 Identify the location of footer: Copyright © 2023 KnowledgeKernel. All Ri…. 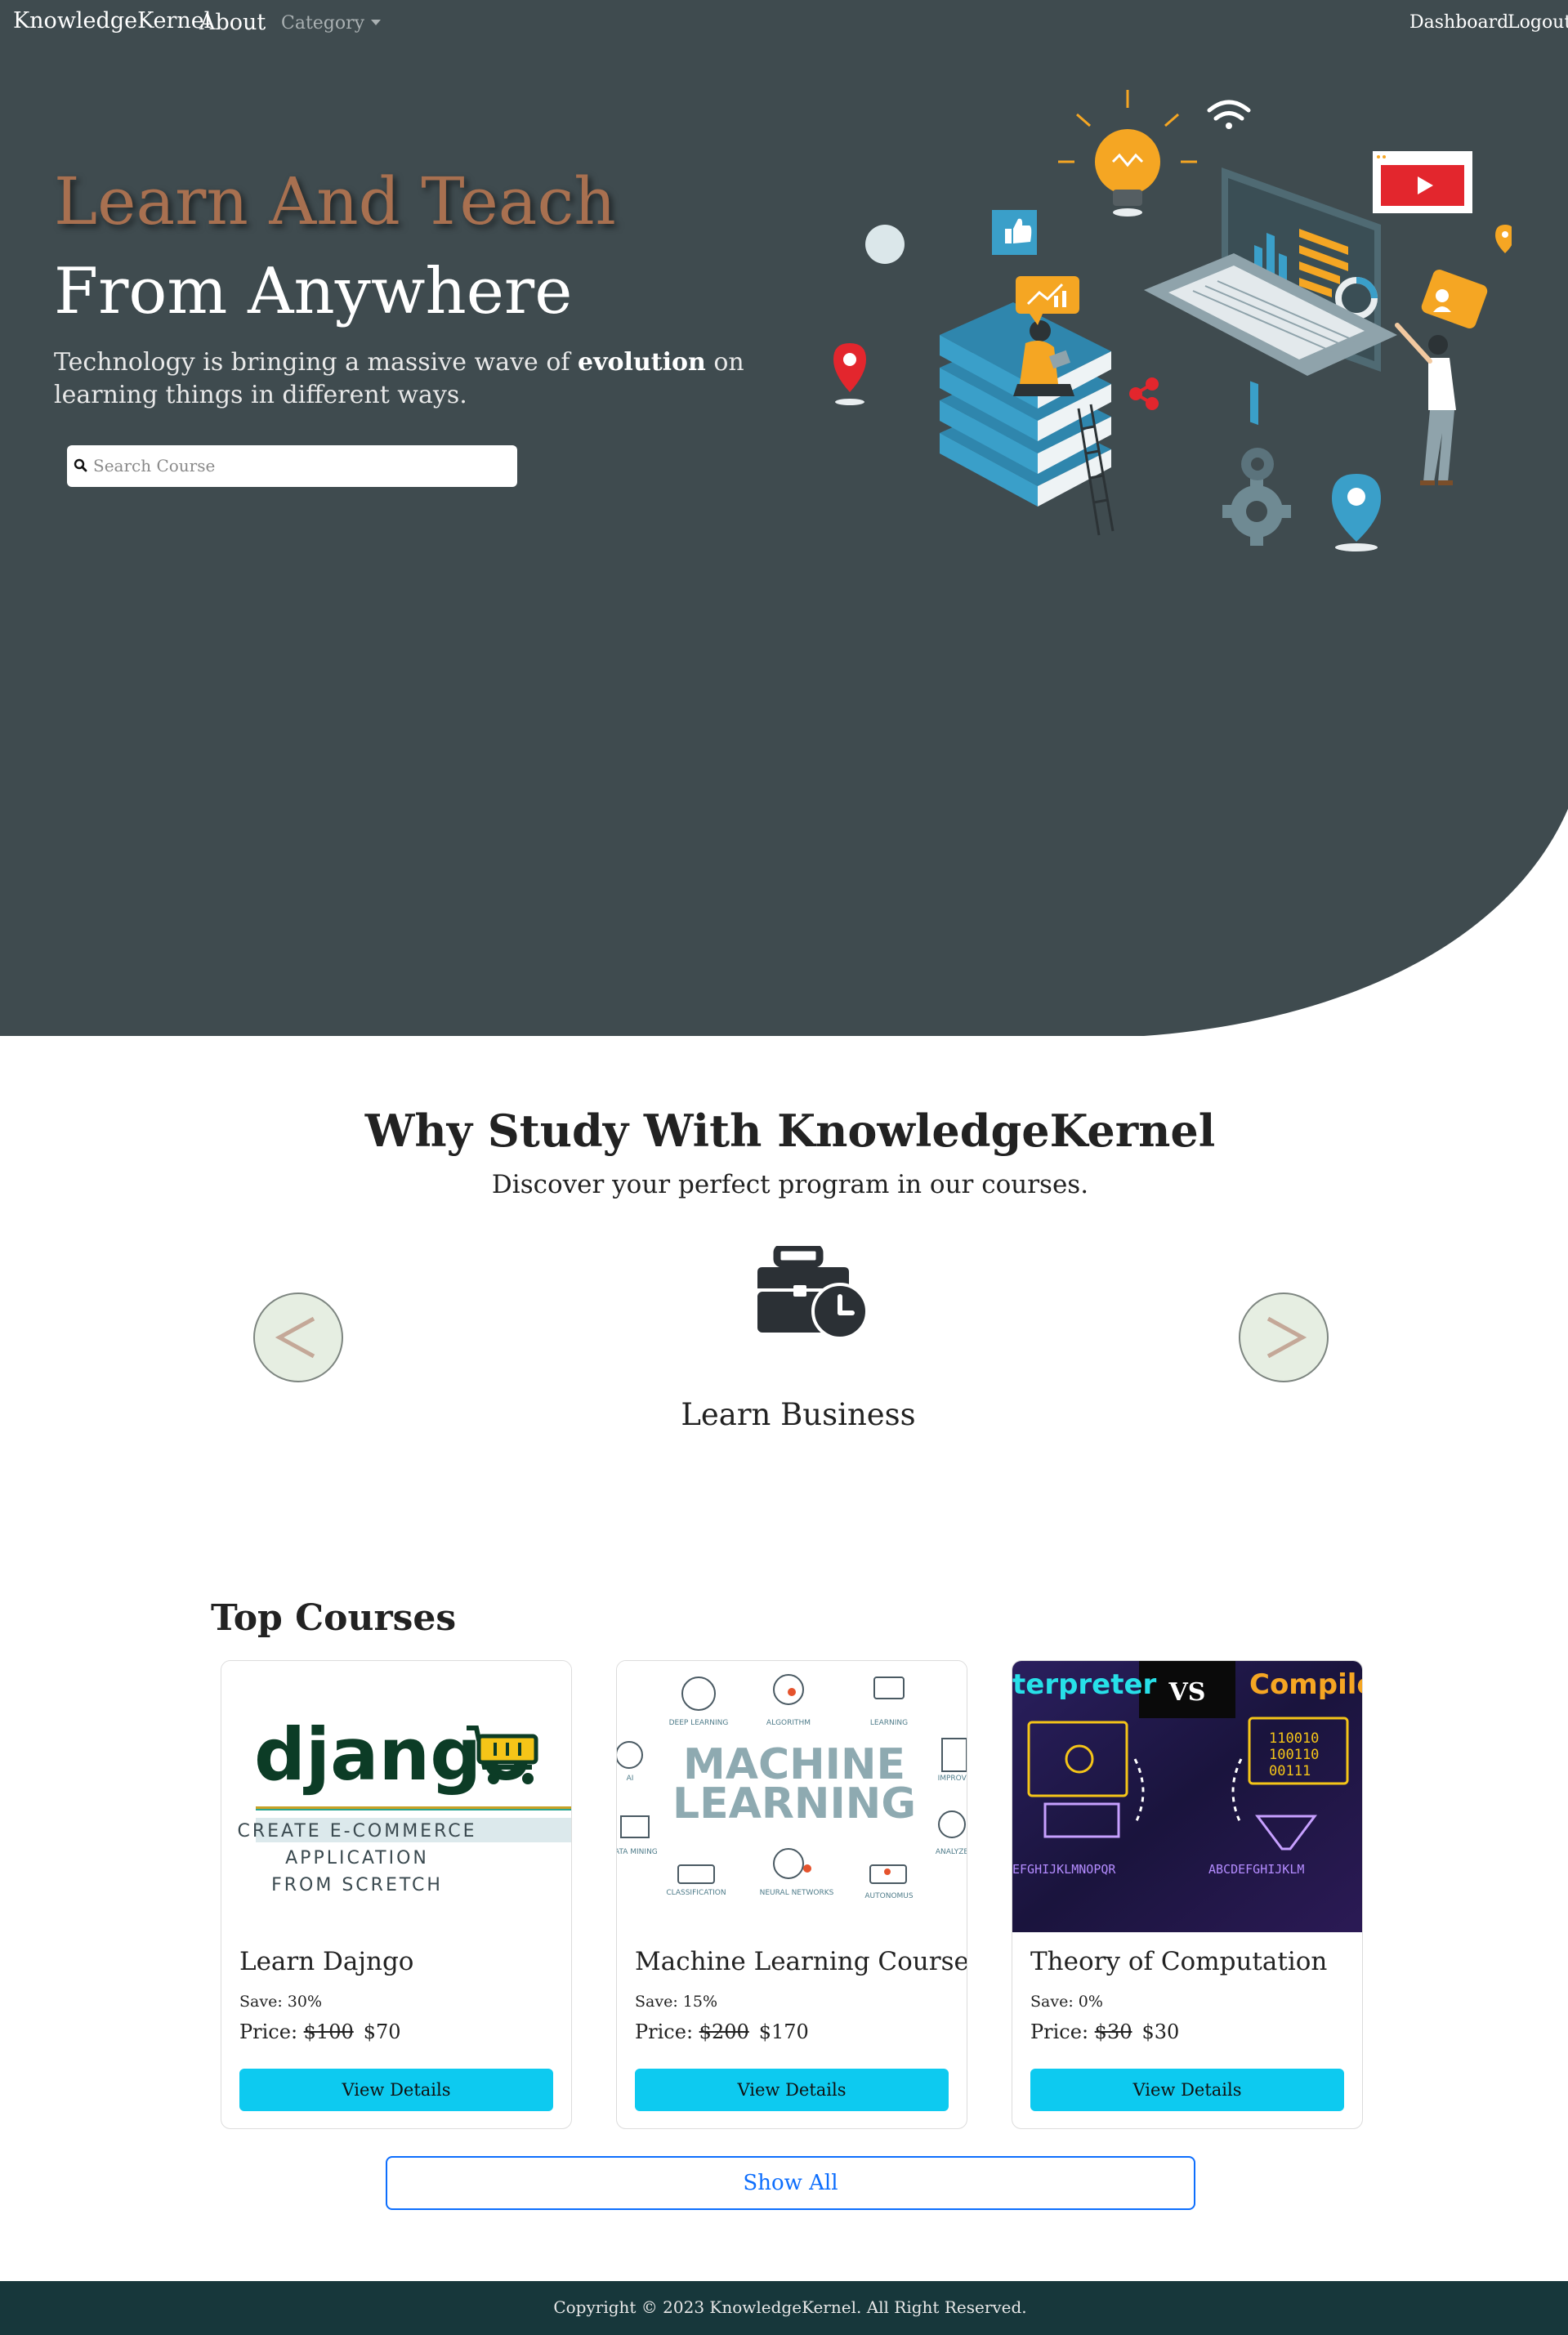
(784, 2308).